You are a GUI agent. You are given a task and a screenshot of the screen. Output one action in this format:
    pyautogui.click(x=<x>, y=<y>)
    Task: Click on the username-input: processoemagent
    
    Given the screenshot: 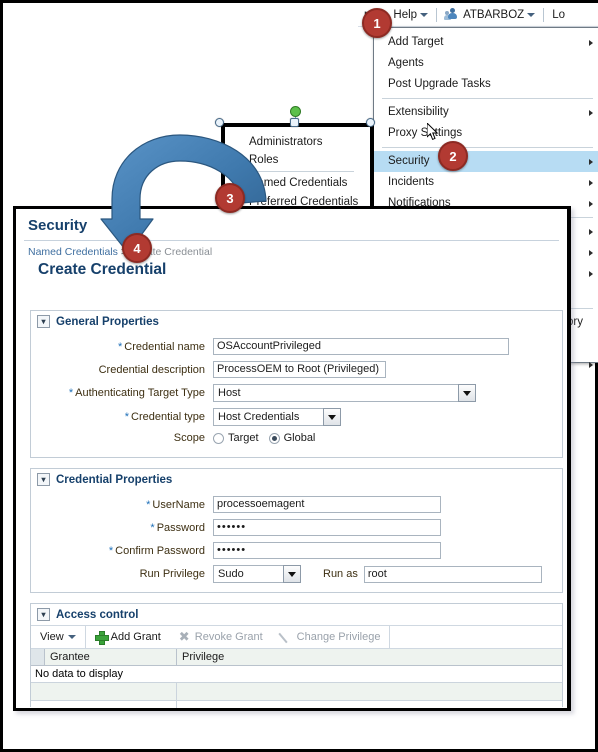 What is the action you would take?
    pyautogui.click(x=327, y=504)
    